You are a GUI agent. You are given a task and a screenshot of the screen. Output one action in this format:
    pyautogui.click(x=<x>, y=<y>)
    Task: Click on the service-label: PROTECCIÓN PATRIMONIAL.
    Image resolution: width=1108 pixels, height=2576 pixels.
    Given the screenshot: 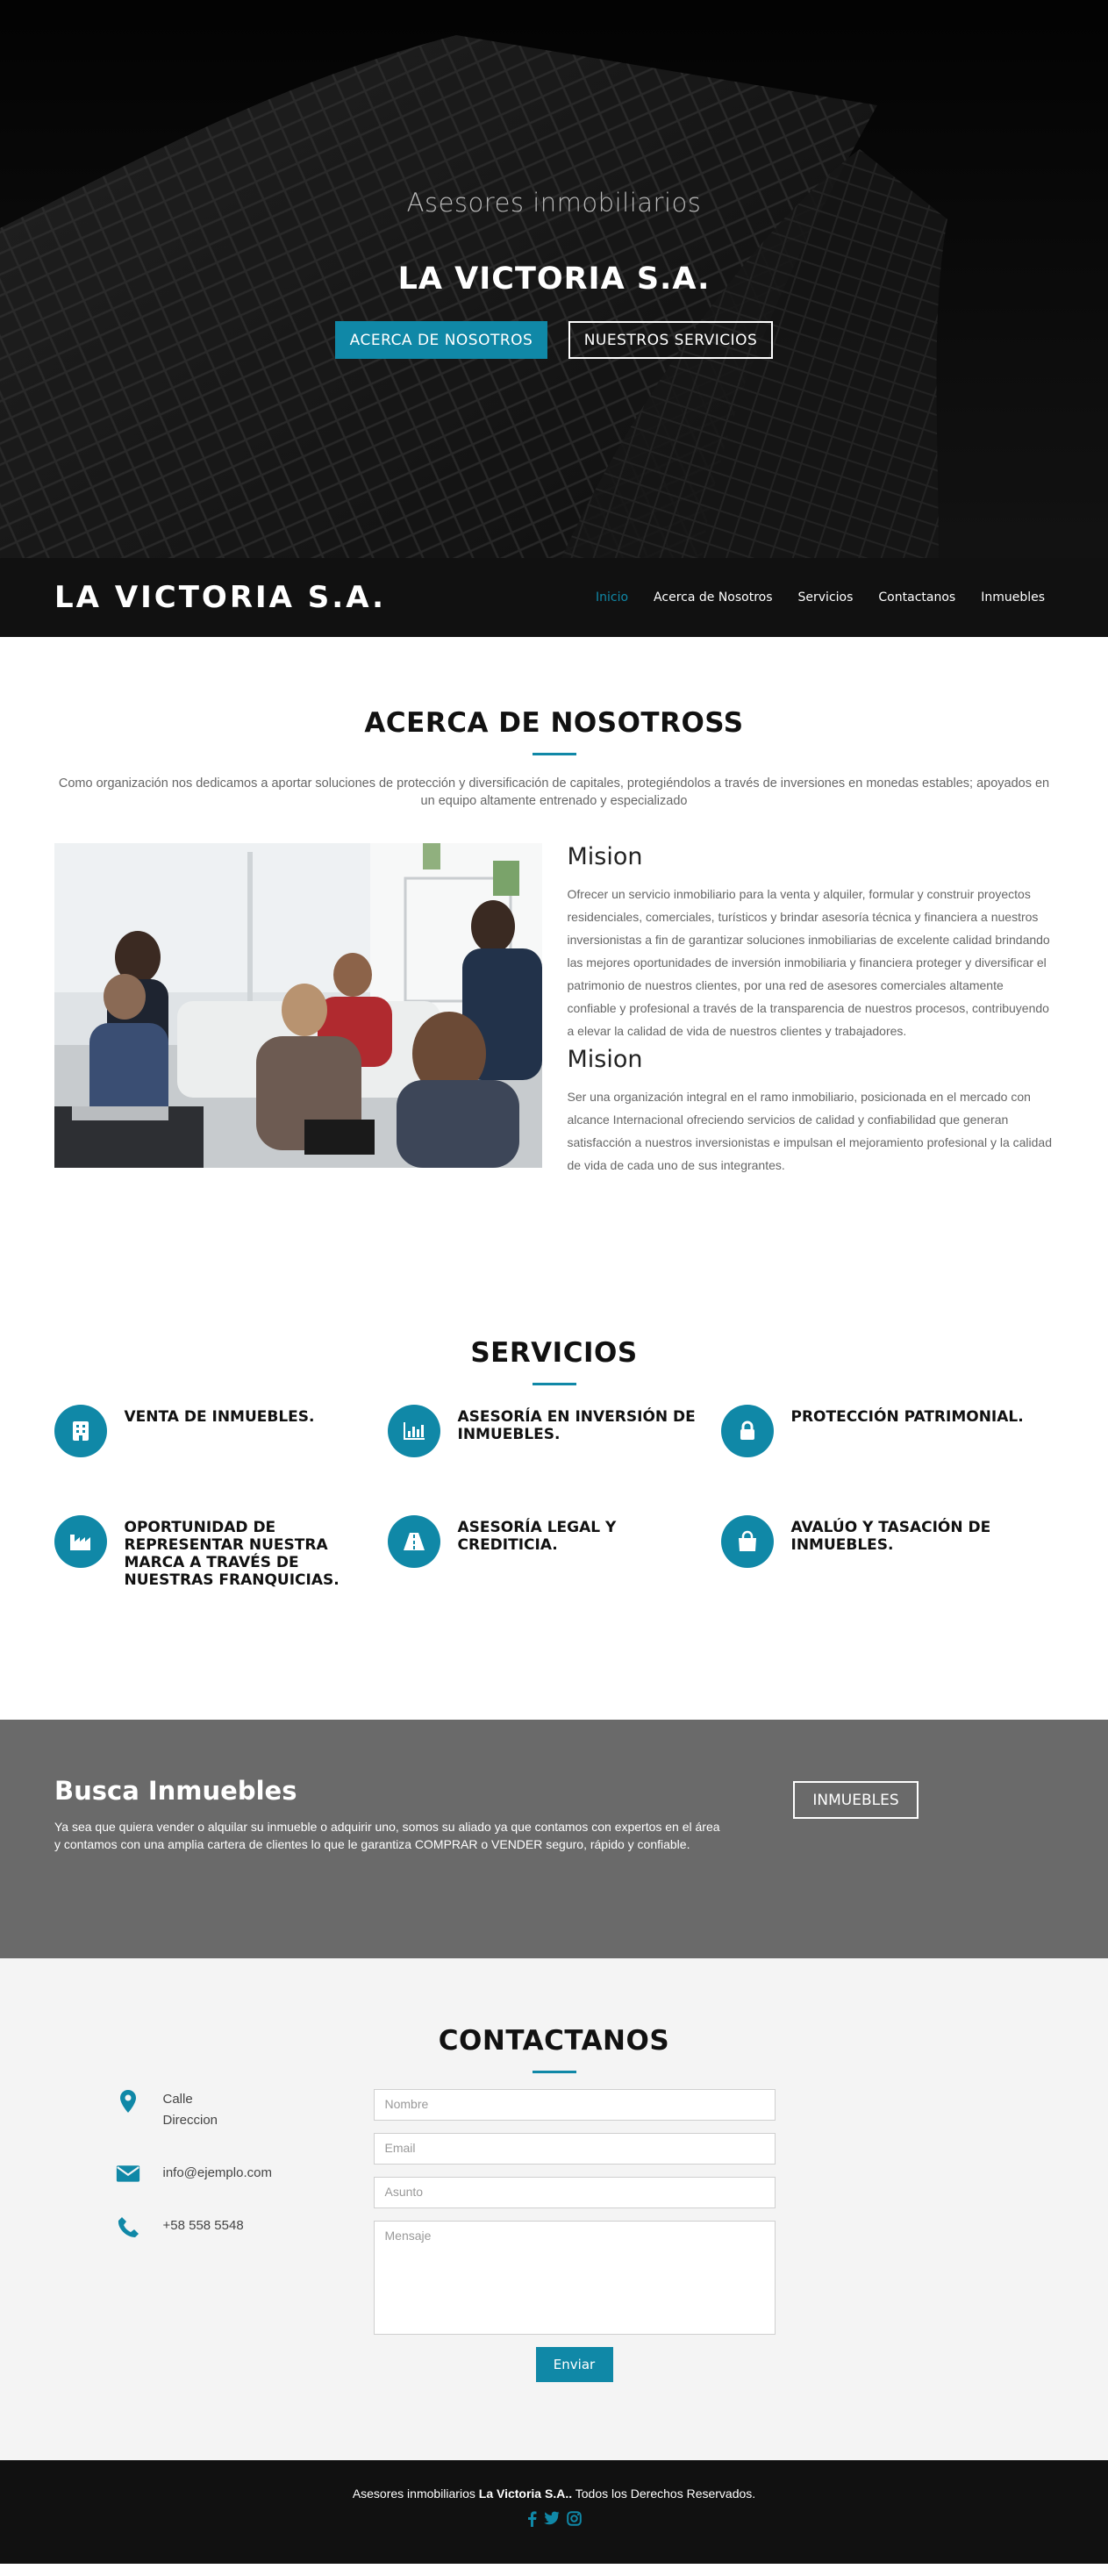 What is the action you would take?
    pyautogui.click(x=907, y=1417)
    